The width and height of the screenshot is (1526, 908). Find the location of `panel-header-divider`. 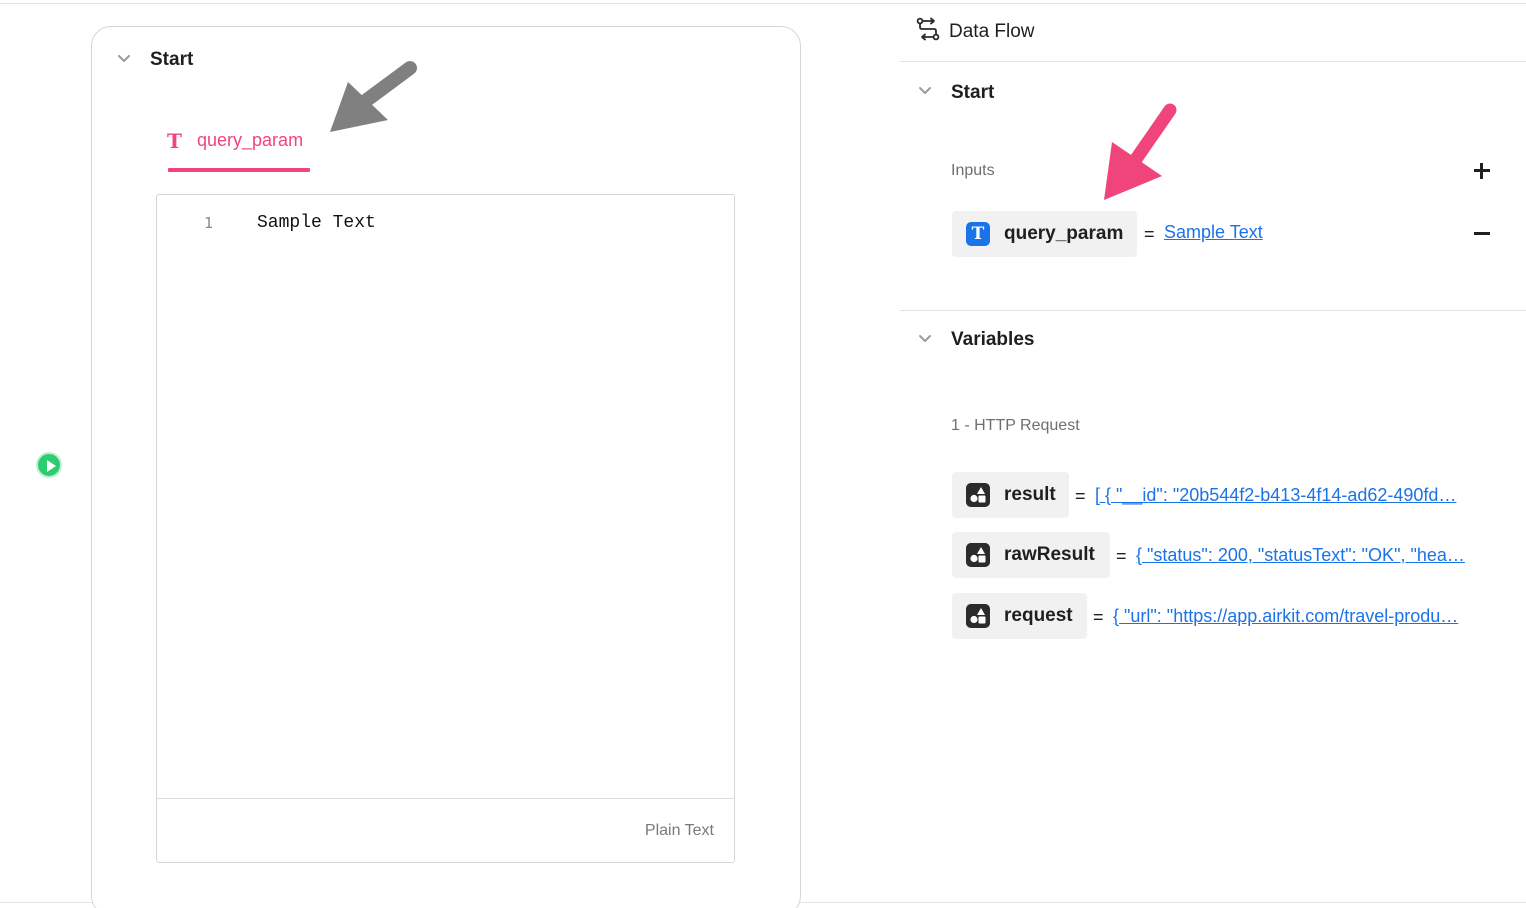

panel-header-divider is located at coordinates (1213, 61).